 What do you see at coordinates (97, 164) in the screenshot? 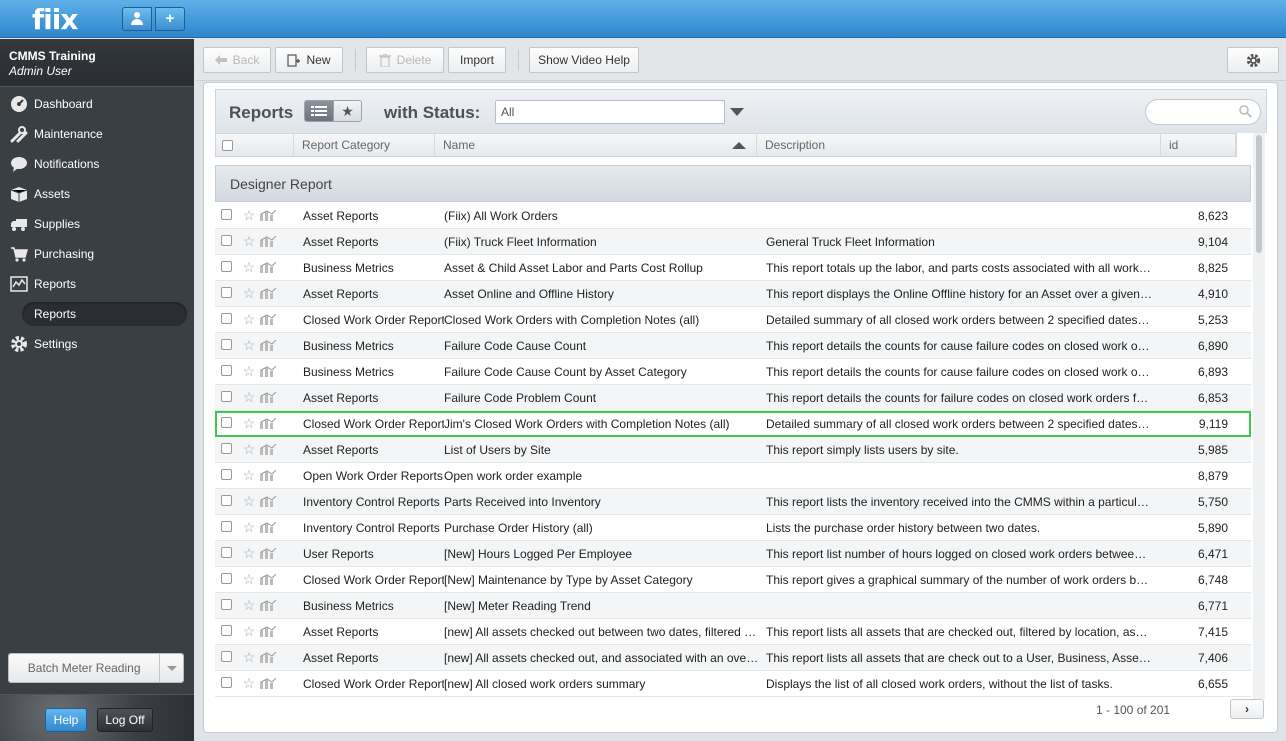
I see `nav-notifications: Notifications` at bounding box center [97, 164].